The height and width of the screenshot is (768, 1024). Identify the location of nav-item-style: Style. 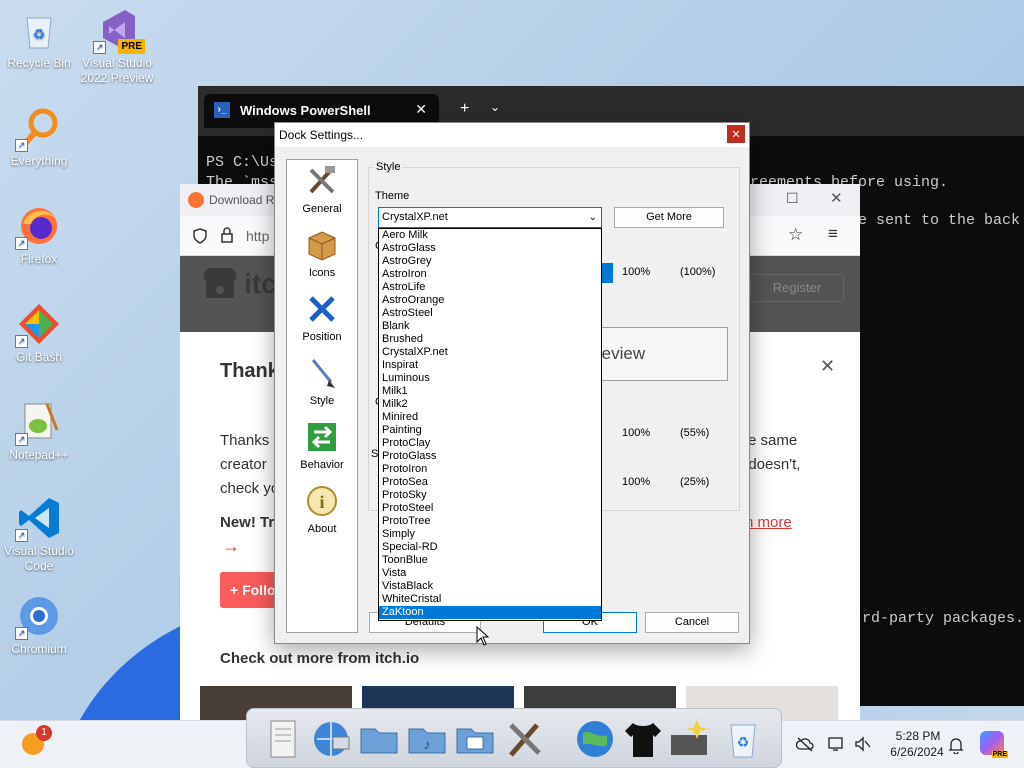
(322, 381).